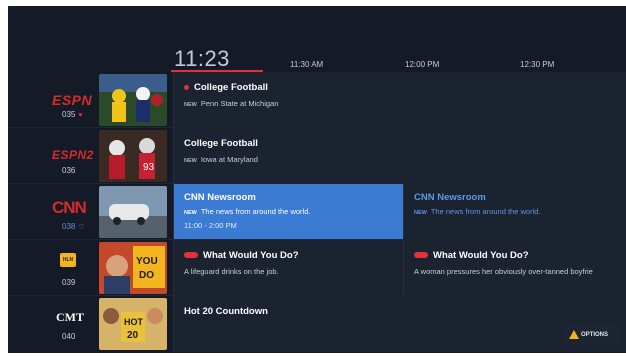 This screenshot has width=626, height=356. I want to click on svg-text: HOT, so click(134, 322).